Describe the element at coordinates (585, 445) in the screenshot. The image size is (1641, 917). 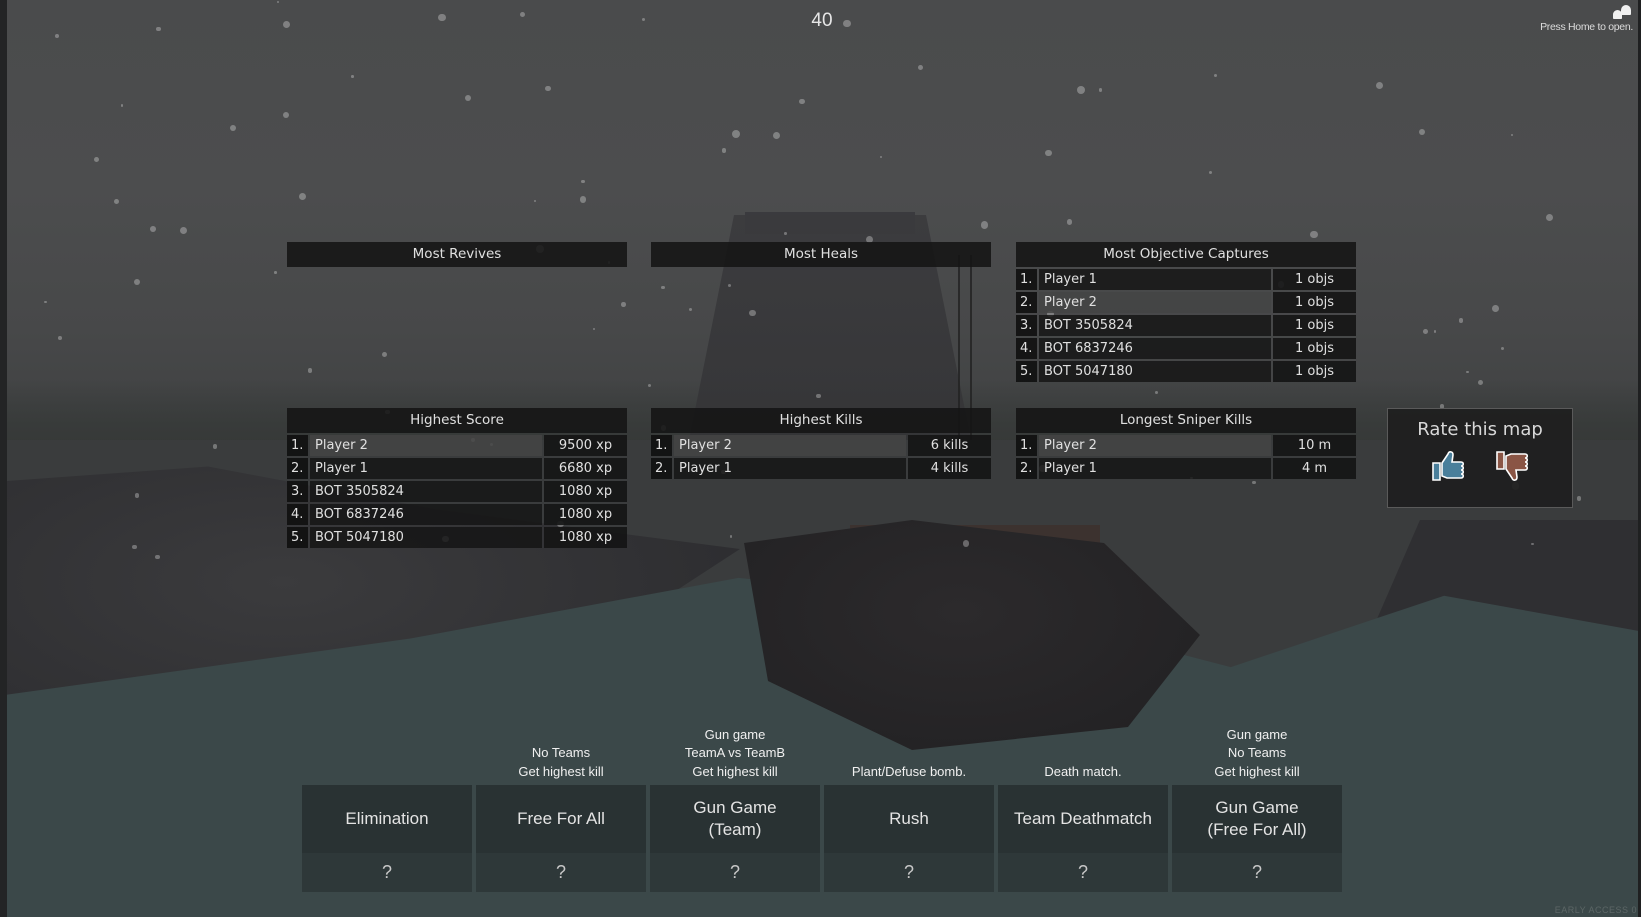
I see `stat-value: 9500 xp` at that location.